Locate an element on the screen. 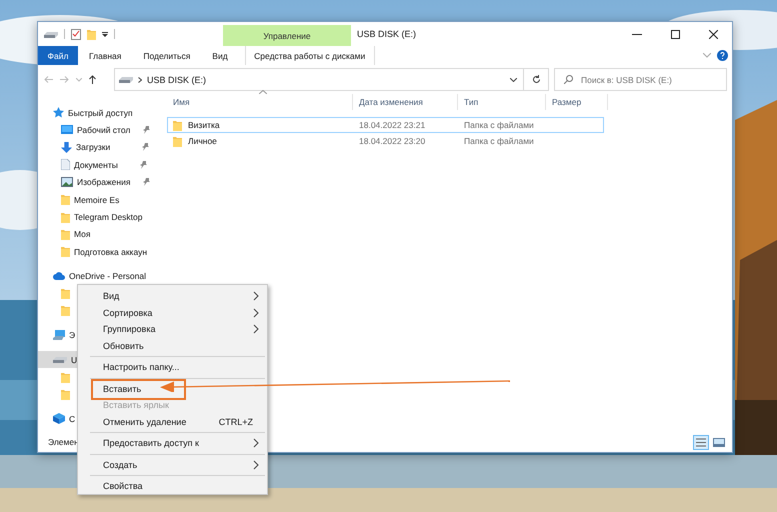 Image resolution: width=777 pixels, height=512 pixels. shortcut-text: CTRL+Z is located at coordinates (235, 421).